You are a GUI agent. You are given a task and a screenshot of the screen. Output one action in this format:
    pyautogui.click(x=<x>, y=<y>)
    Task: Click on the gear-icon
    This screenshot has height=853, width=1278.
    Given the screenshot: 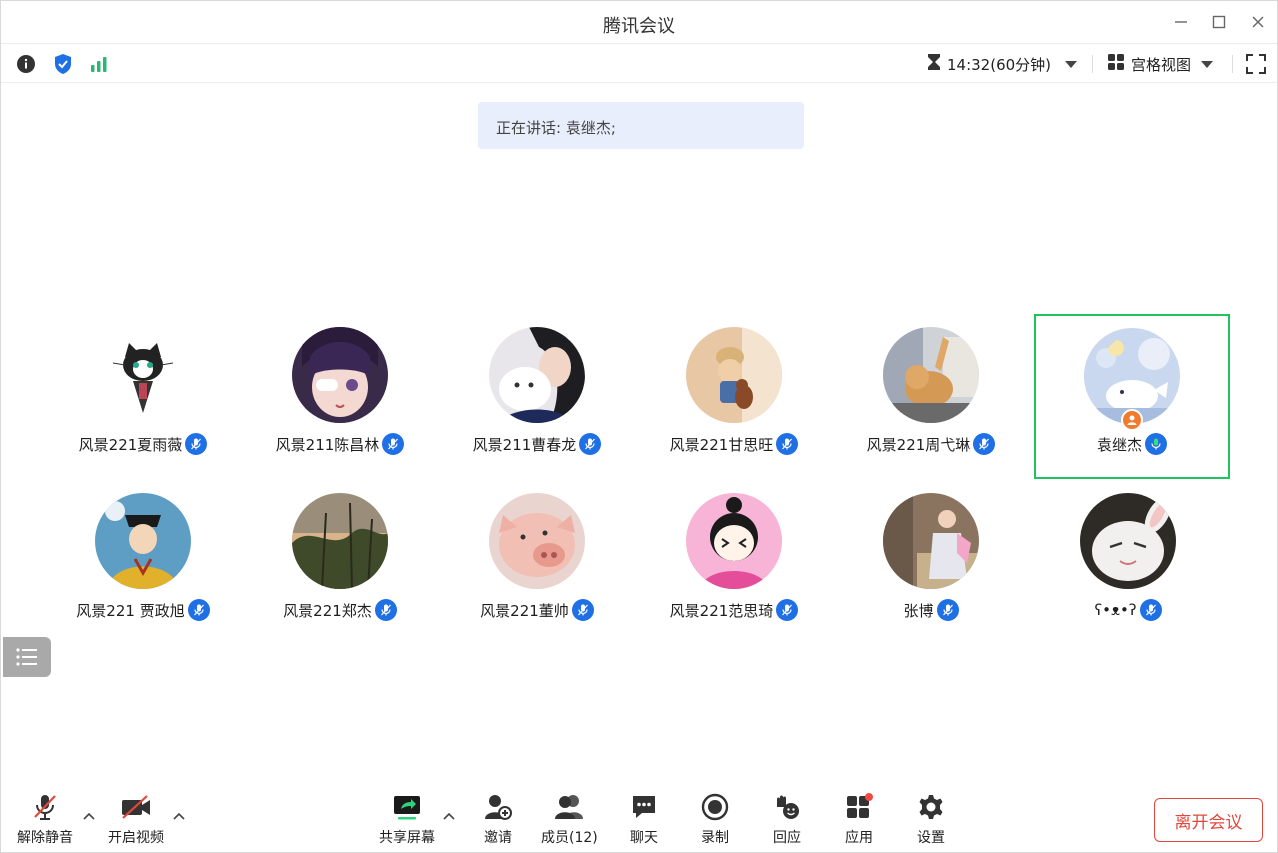 What is the action you would take?
    pyautogui.click(x=931, y=807)
    